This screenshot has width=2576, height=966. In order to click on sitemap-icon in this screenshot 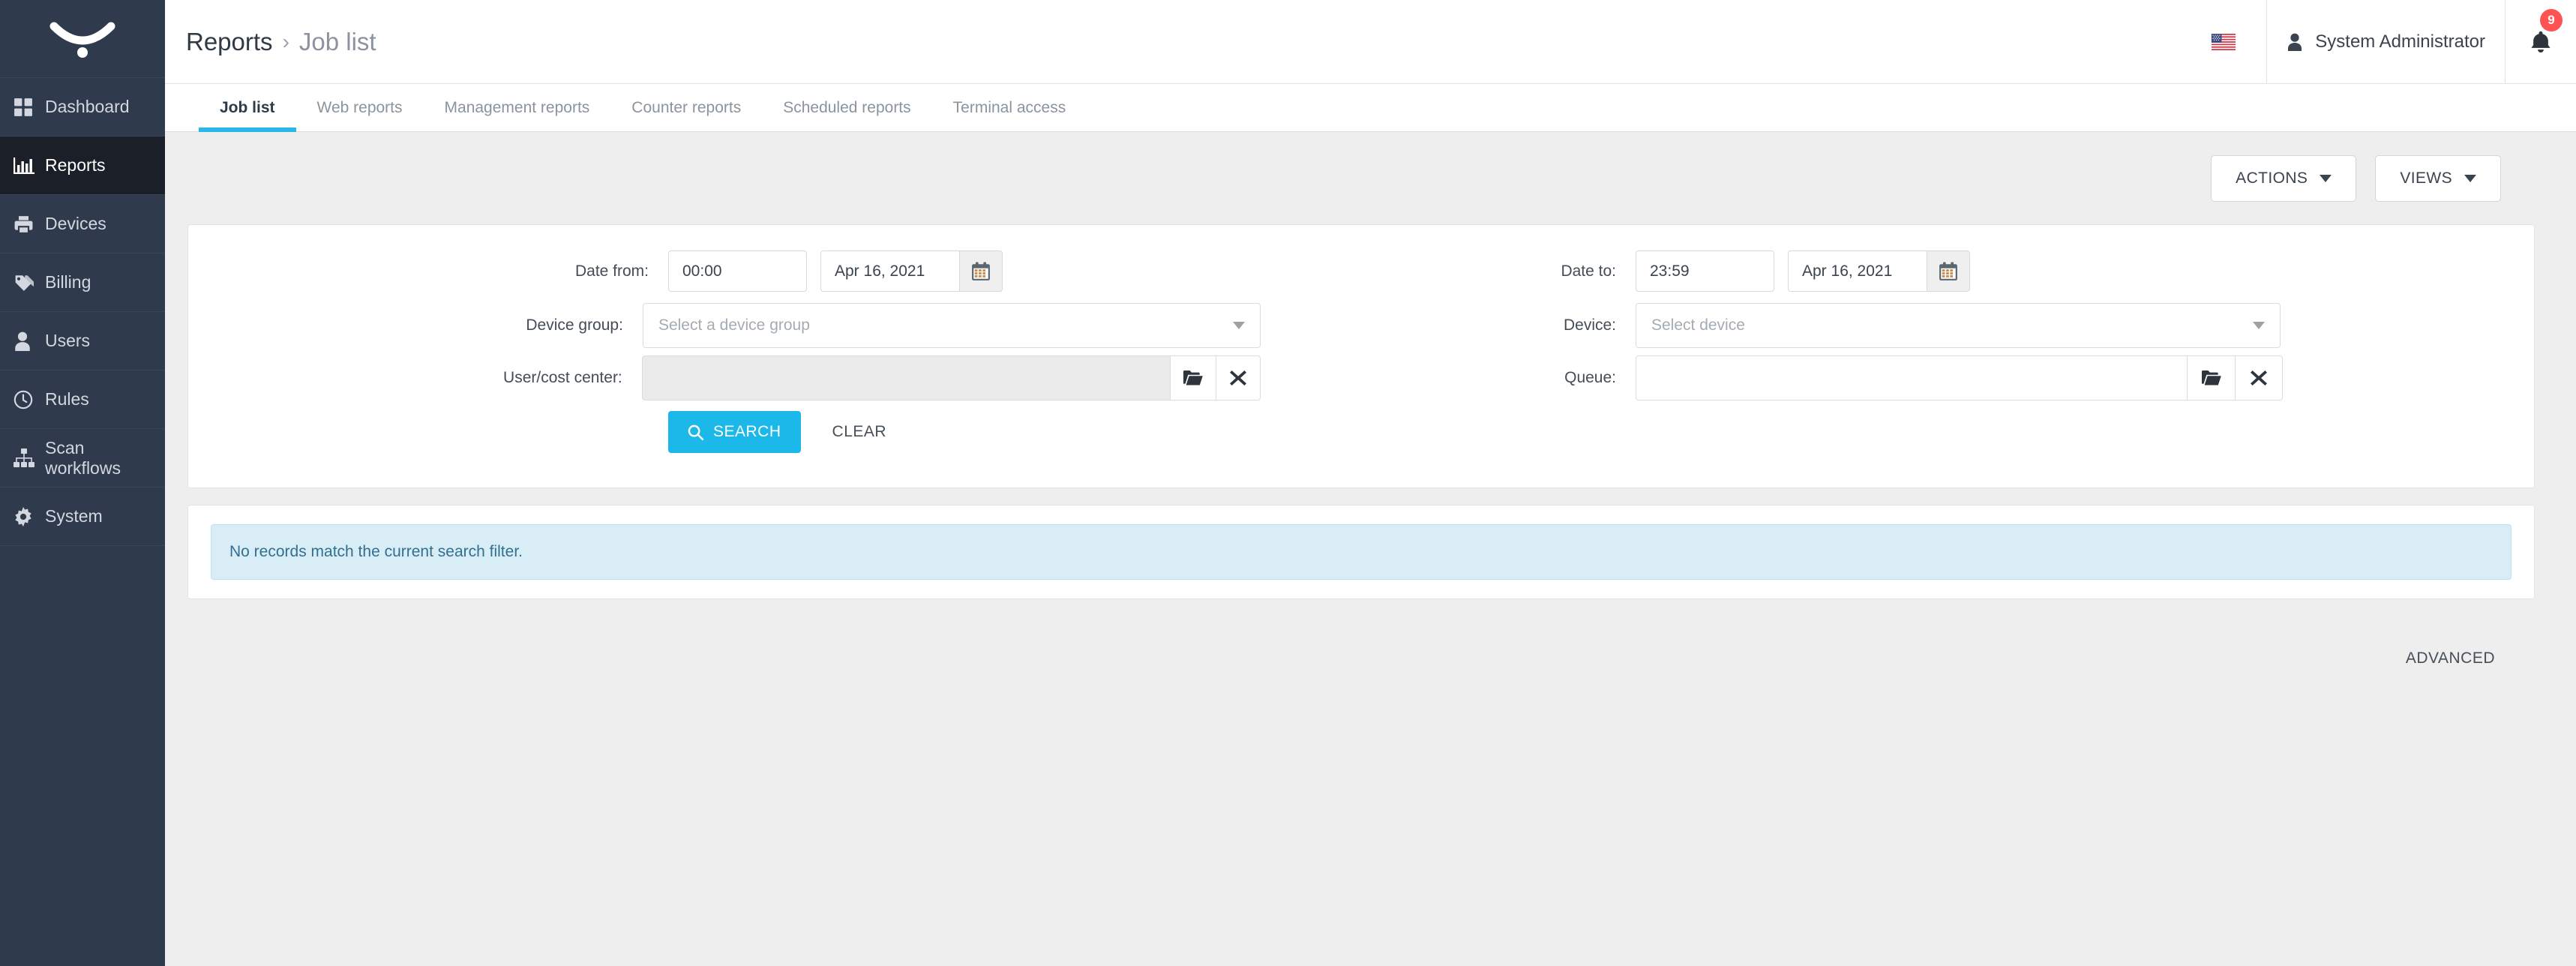, I will do `click(29, 458)`.